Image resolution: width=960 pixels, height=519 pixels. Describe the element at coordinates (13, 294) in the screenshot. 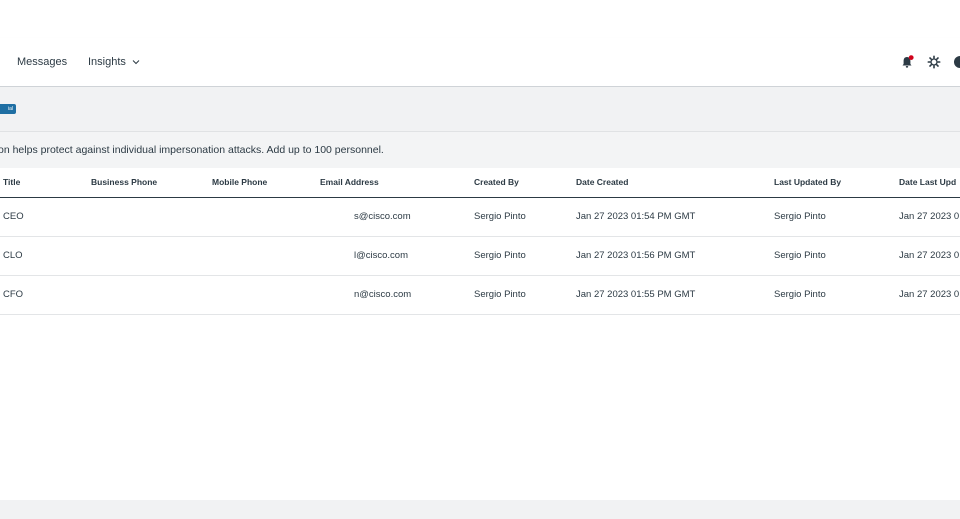

I see `cell-title: CFO` at that location.